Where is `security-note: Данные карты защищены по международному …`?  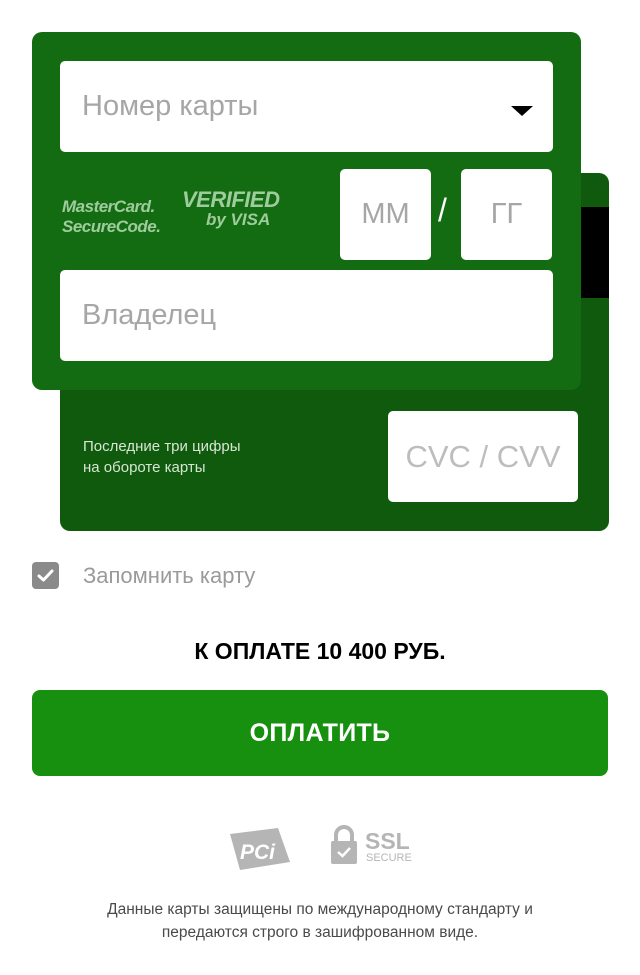
security-note: Данные карты защищены по международному … is located at coordinates (320, 921).